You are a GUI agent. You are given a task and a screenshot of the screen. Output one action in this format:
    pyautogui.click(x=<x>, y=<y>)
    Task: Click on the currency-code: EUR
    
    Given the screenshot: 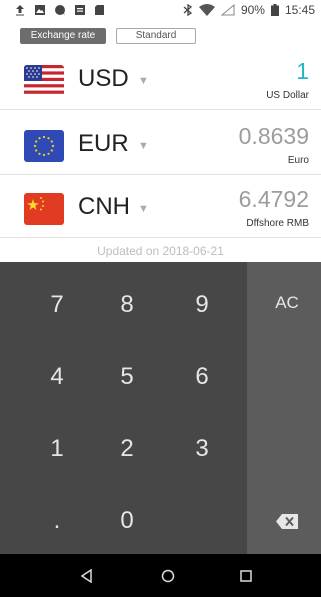 What is the action you would take?
    pyautogui.click(x=103, y=143)
    